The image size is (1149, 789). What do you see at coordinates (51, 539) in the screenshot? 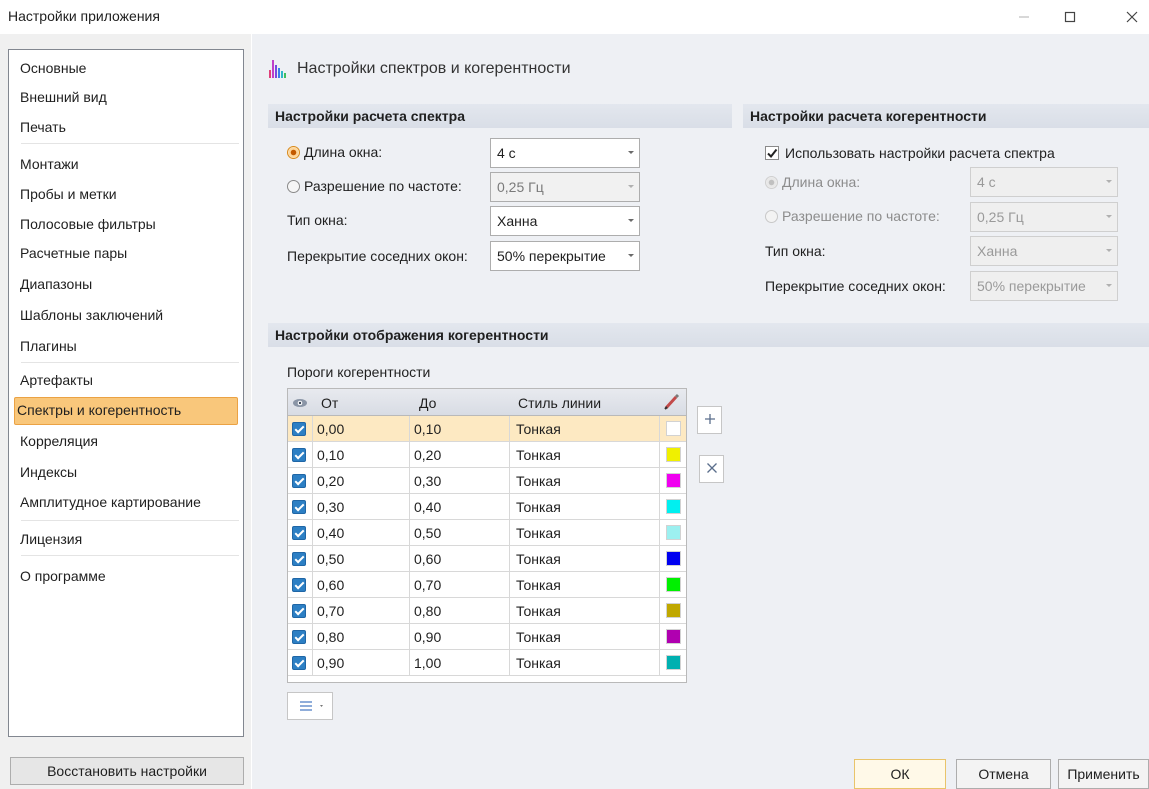
I see `sidebar-item-license: Лицензия` at bounding box center [51, 539].